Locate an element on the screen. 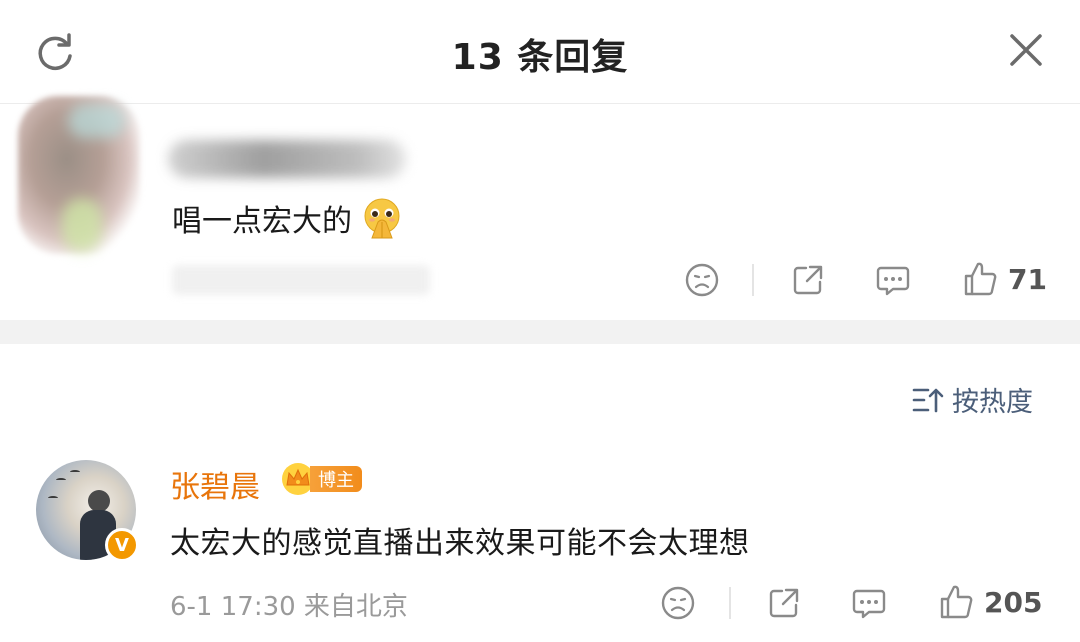 The image size is (1080, 642). sort-icon is located at coordinates (928, 400).